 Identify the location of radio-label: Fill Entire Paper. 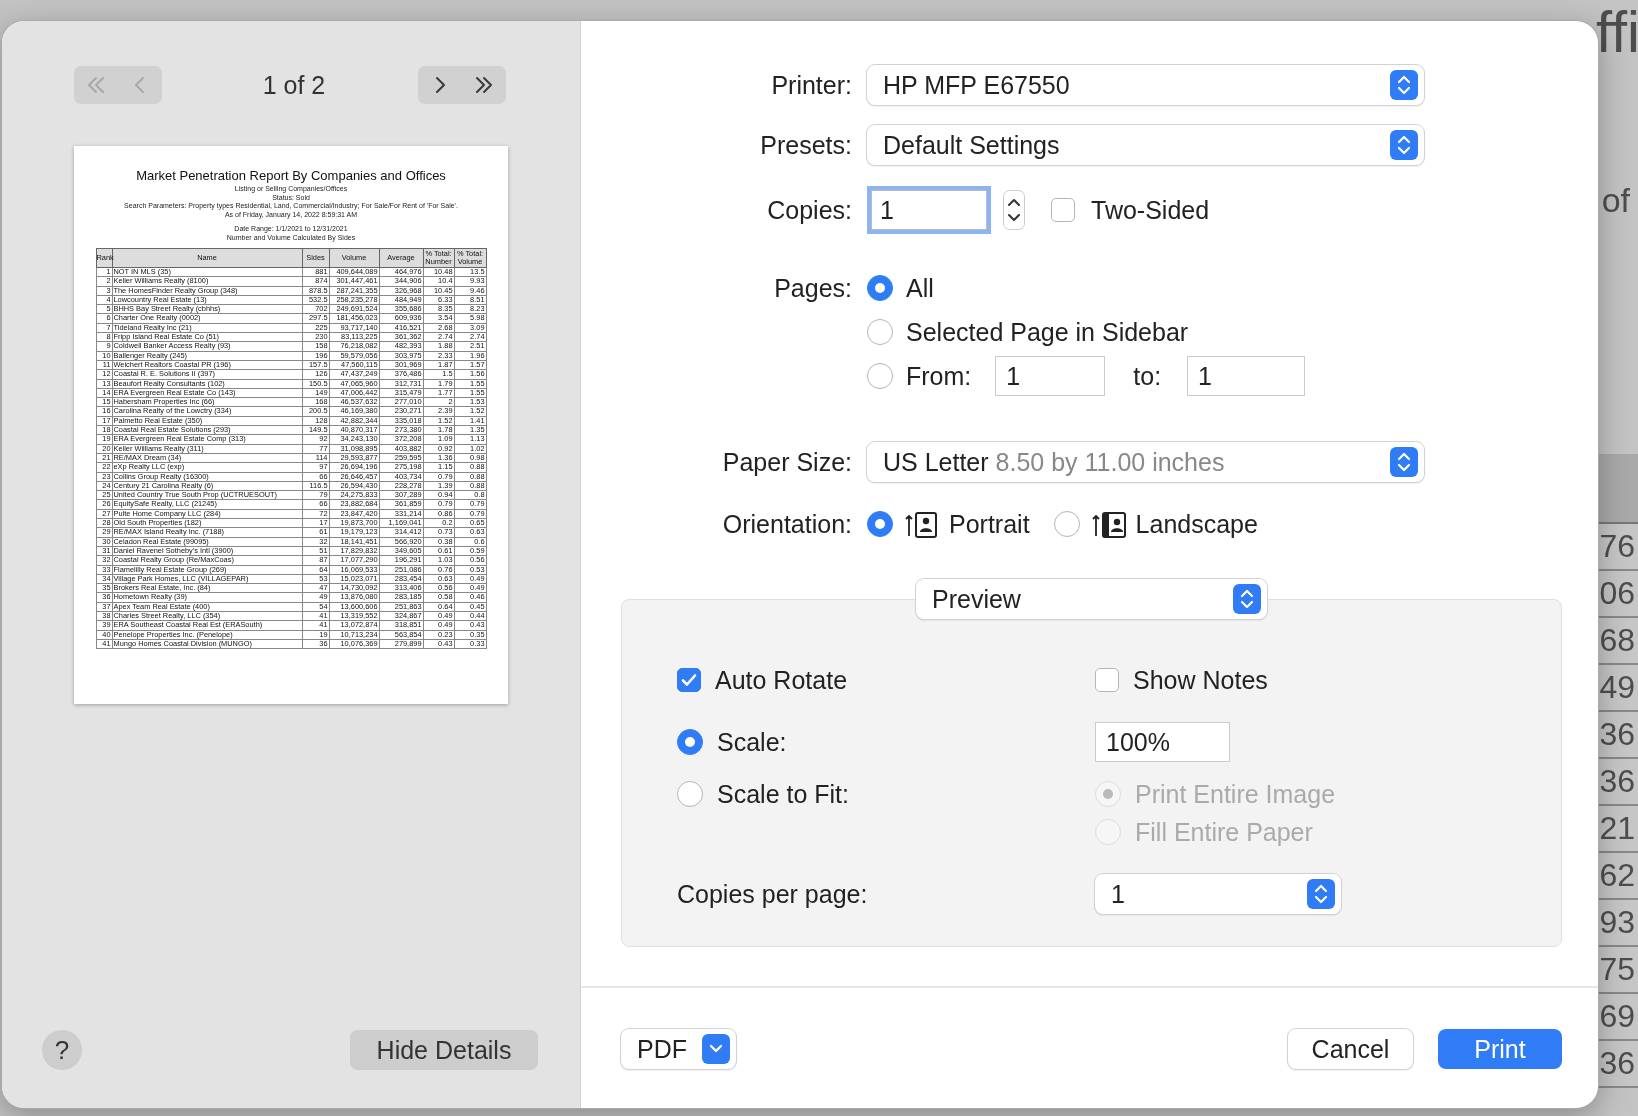
(1224, 832).